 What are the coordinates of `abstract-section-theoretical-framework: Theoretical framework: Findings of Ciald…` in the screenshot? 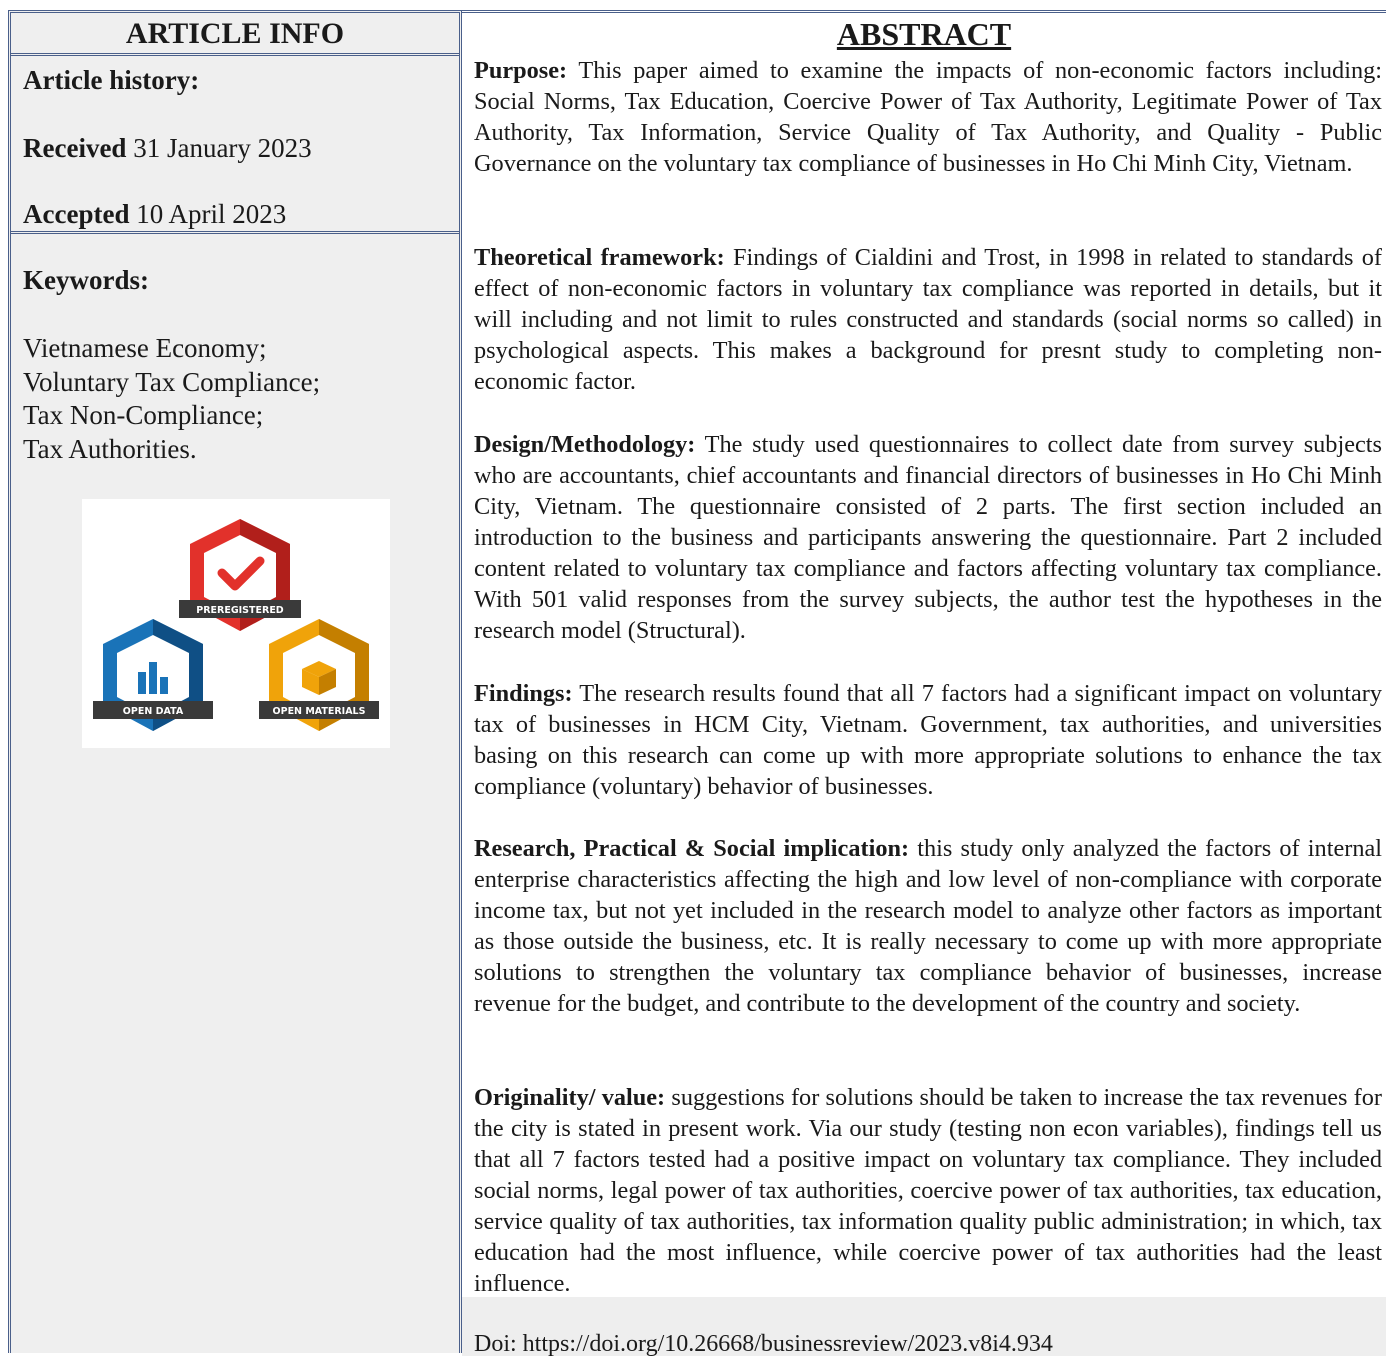 It's located at (928, 319).